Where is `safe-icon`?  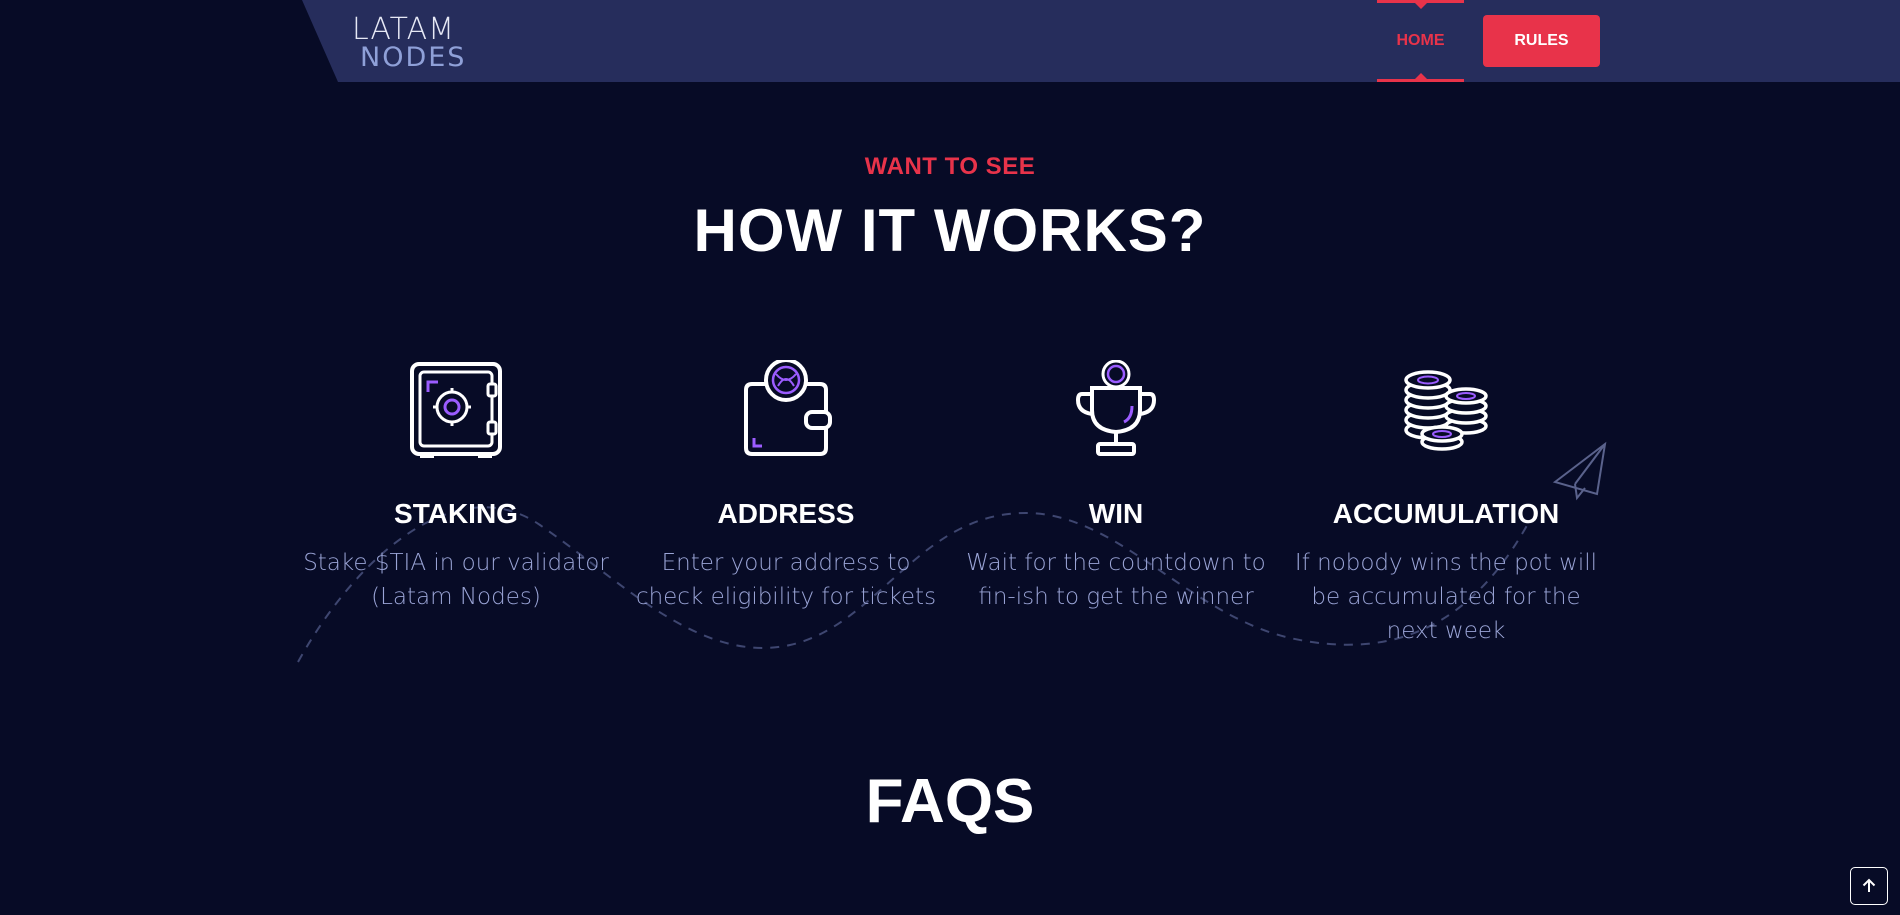 safe-icon is located at coordinates (456, 410).